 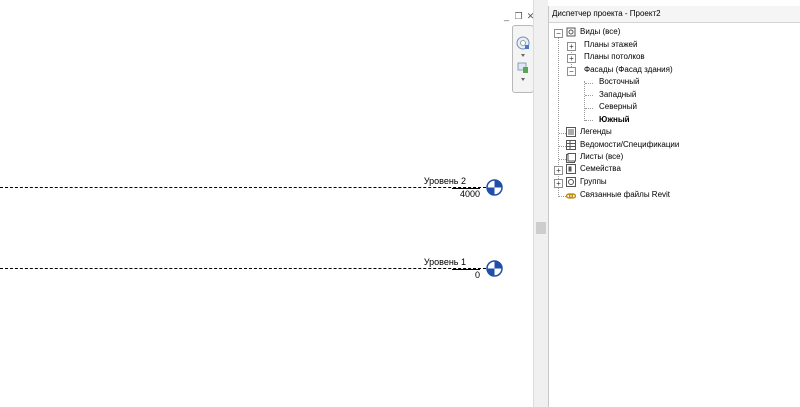 What do you see at coordinates (445, 275) in the screenshot?
I see `level-elevation: 0` at bounding box center [445, 275].